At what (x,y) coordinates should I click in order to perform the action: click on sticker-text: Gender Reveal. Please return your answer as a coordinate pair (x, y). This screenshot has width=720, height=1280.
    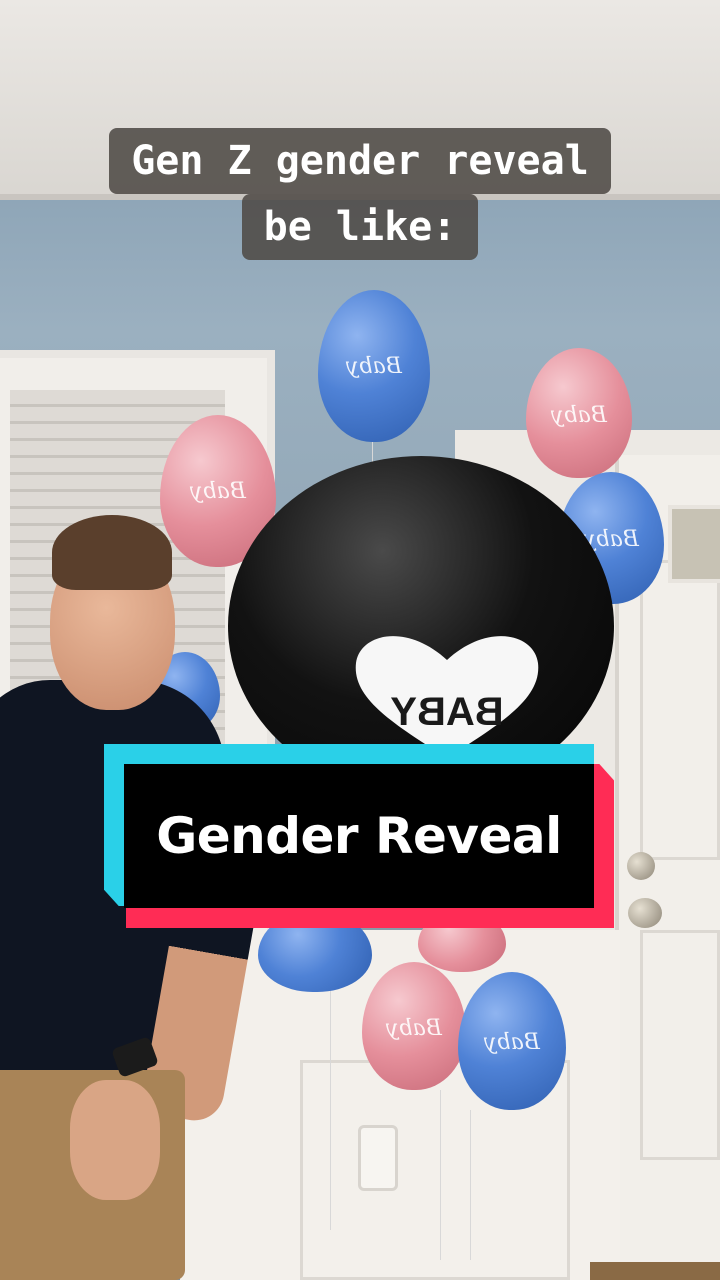
    Looking at the image, I should click on (359, 836).